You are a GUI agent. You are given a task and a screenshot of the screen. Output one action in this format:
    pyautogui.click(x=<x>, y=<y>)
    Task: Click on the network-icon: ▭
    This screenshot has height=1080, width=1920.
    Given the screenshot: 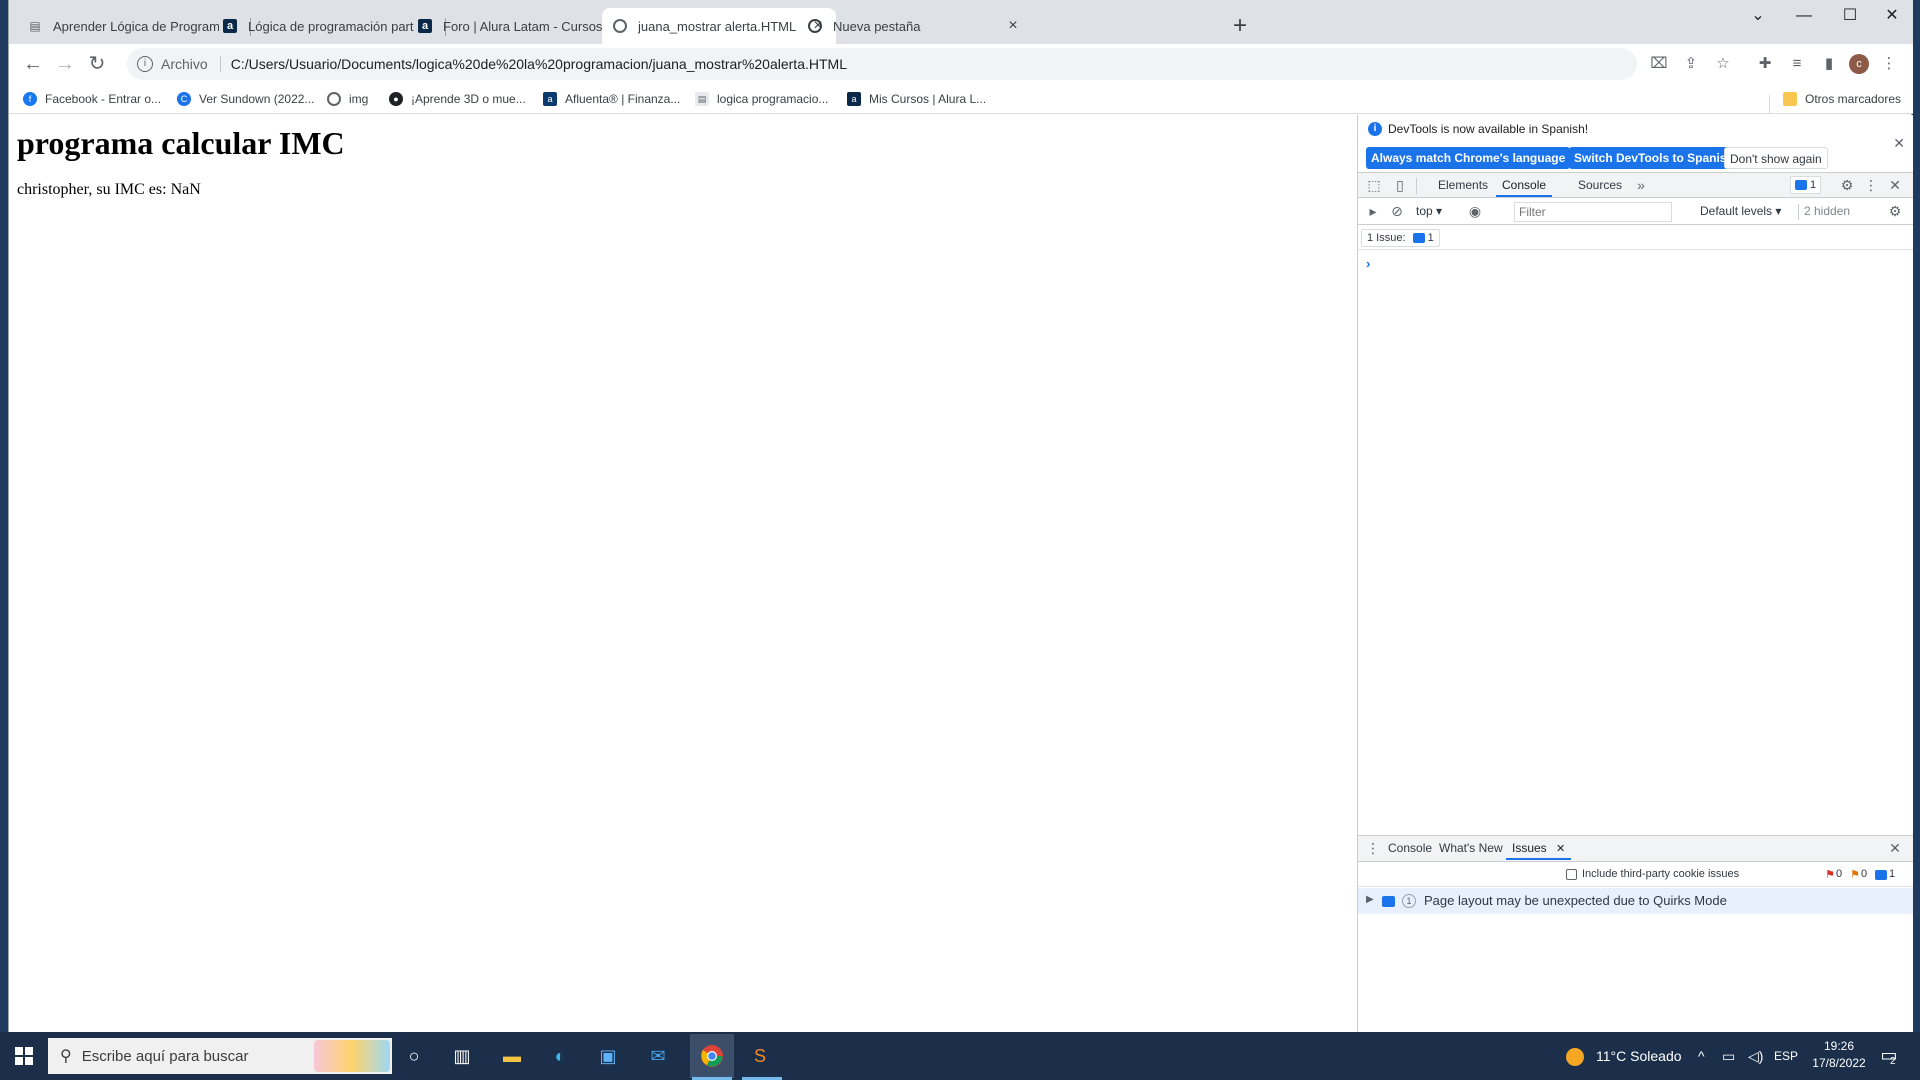 What is the action you would take?
    pyautogui.click(x=1728, y=1056)
    